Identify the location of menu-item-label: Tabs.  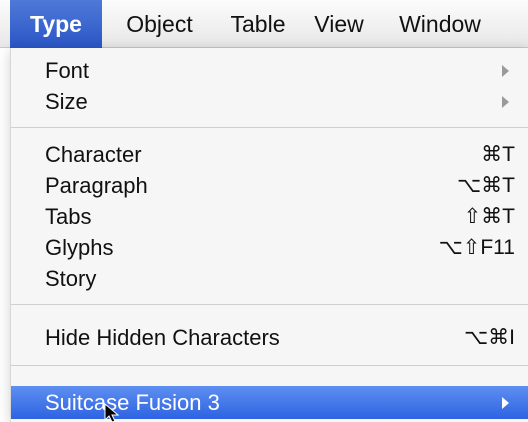
(68, 216).